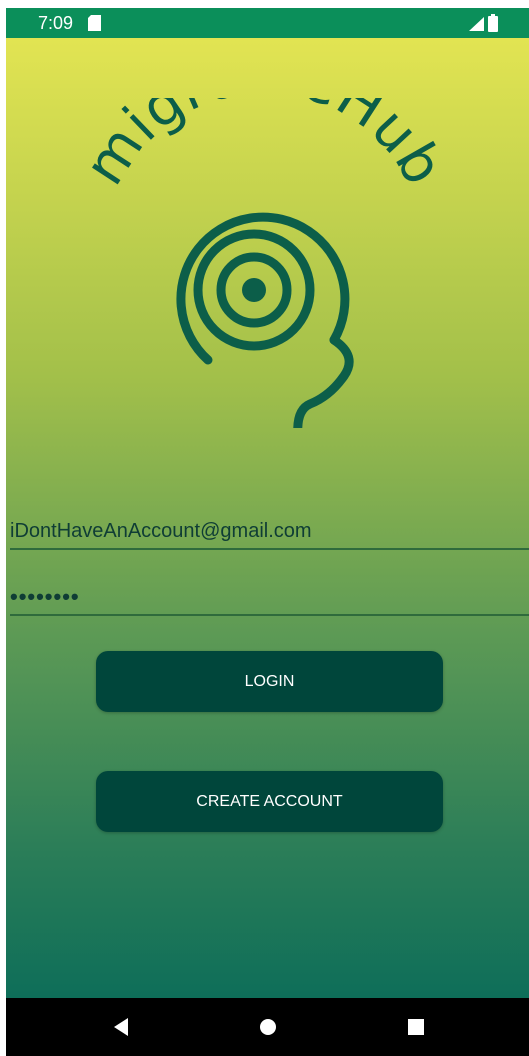 The height and width of the screenshot is (1056, 529). I want to click on navigation-bar, so click(267, 1027).